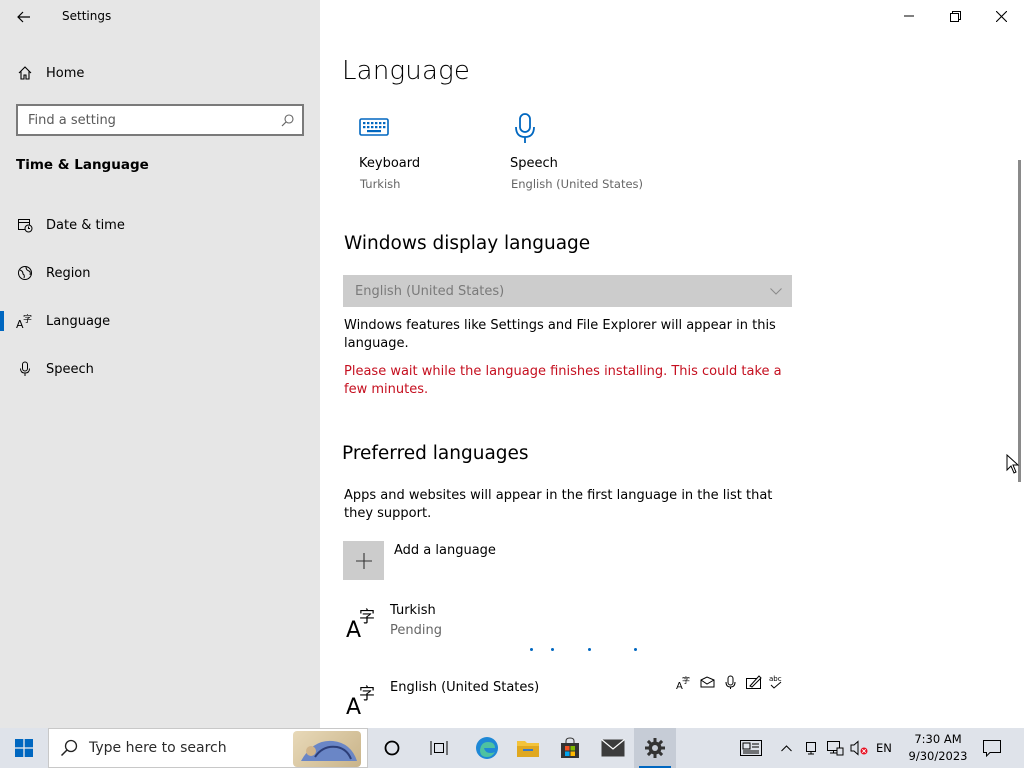 The image size is (1024, 768). I want to click on restore-icon, so click(955, 16).